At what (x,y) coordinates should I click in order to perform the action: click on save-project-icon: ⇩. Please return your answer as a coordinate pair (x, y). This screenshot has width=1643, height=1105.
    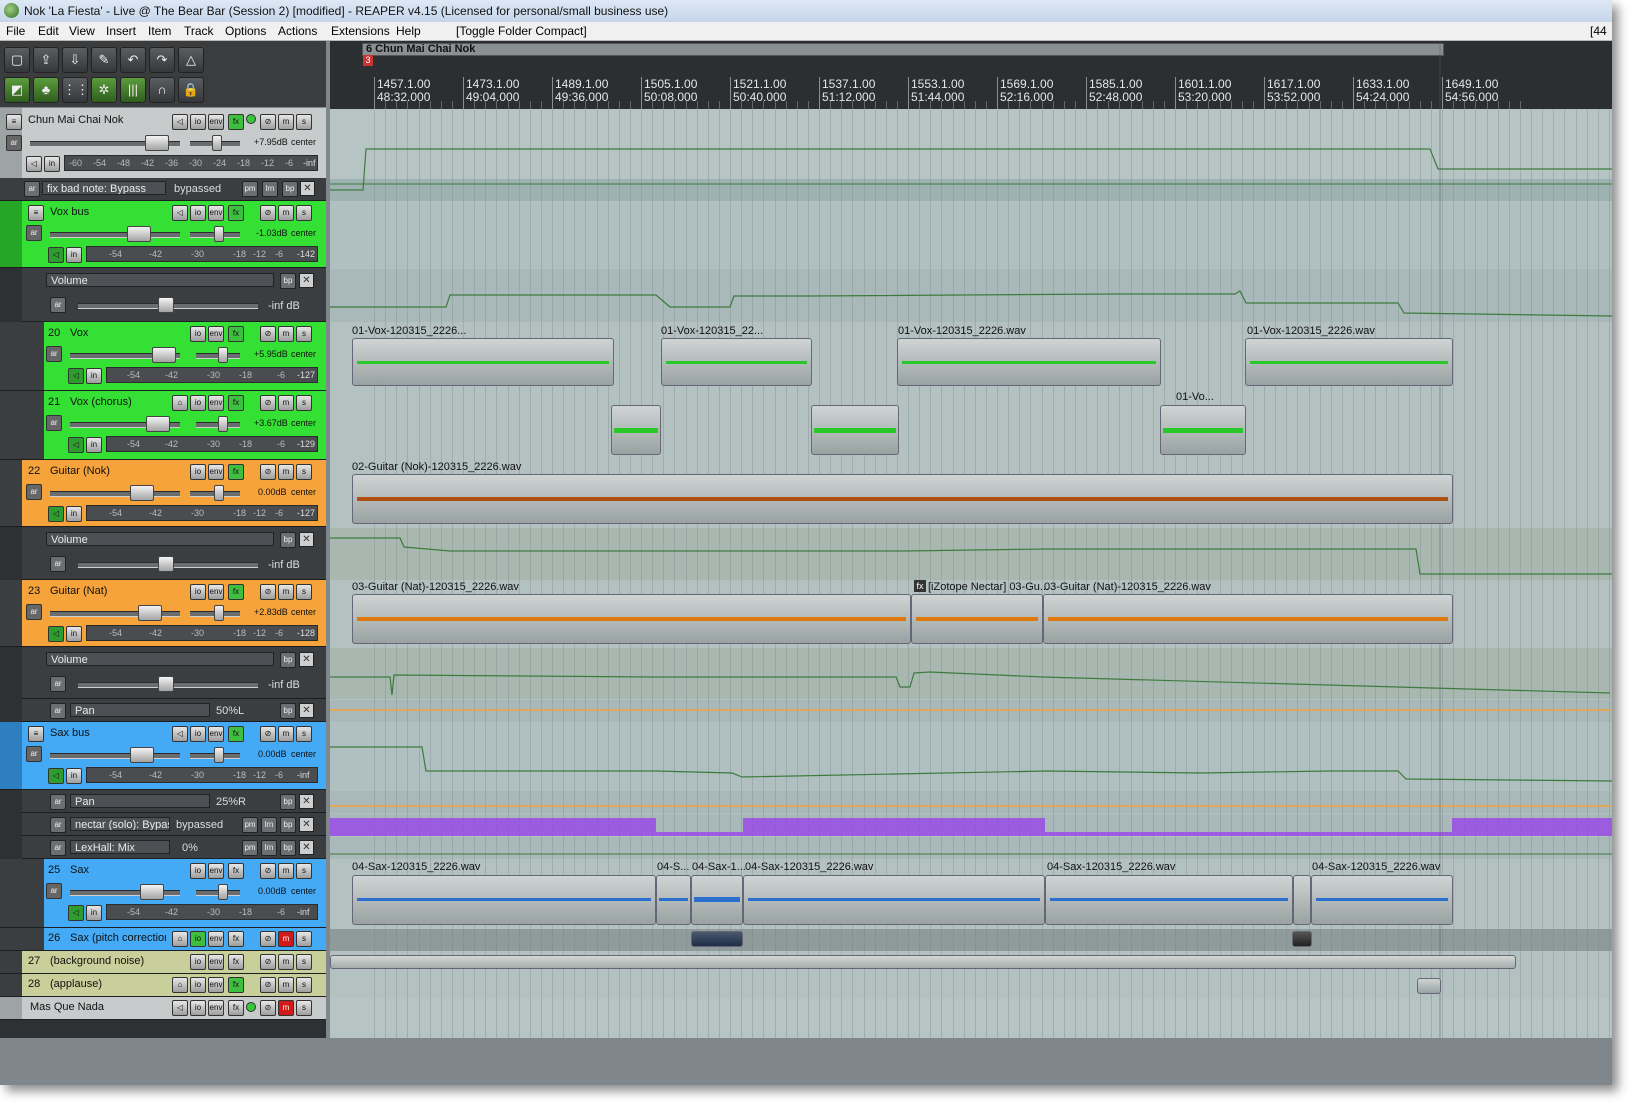
    Looking at the image, I should click on (75, 60).